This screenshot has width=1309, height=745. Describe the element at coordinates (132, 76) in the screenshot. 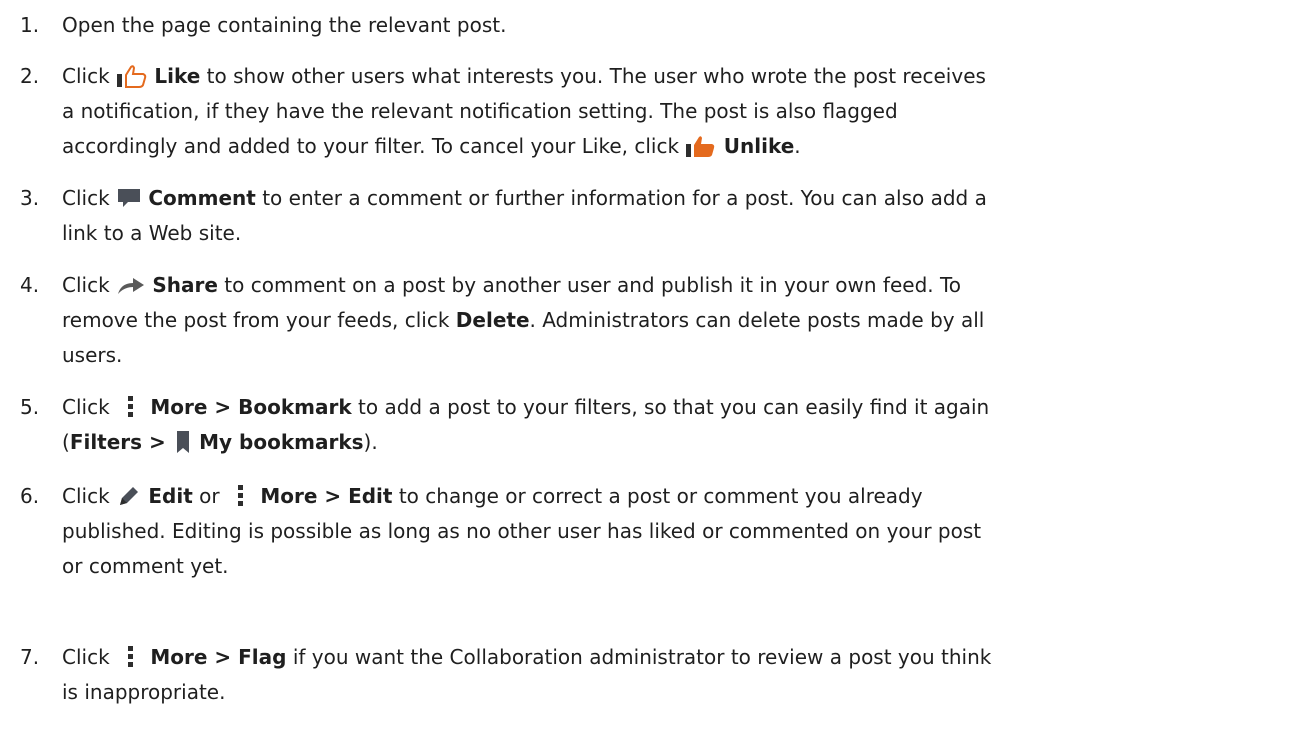

I see `thumbs-up-outline-icon` at that location.